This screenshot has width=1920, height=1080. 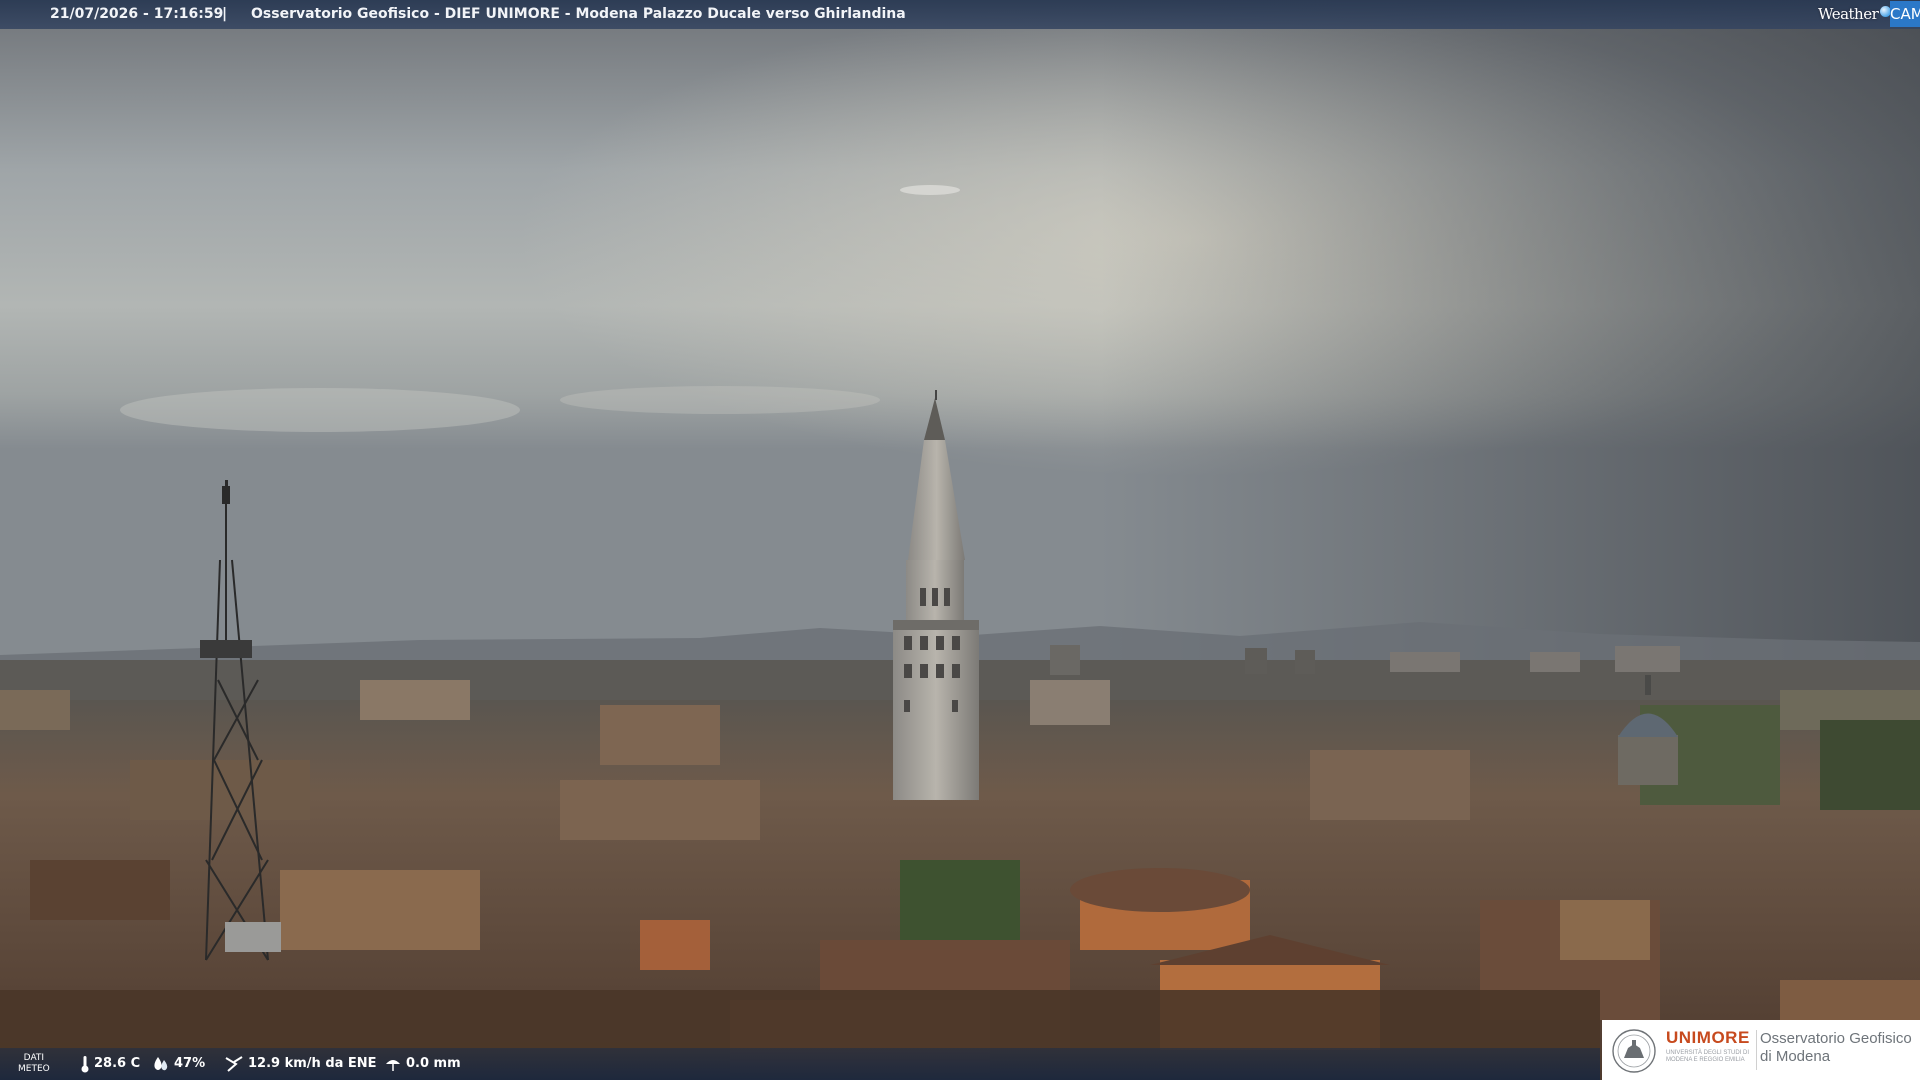 I want to click on wind-value: 12.9 km/h da ENE, so click(x=312, y=1063).